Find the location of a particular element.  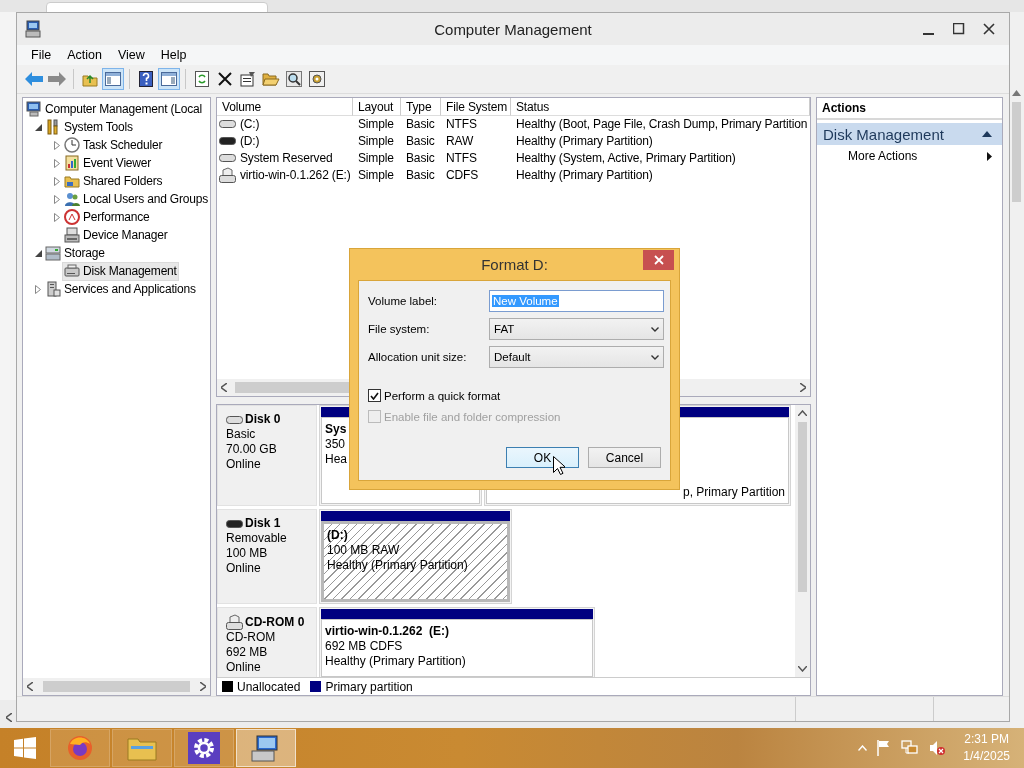

tree-item: System Tools is located at coordinates (89, 127).